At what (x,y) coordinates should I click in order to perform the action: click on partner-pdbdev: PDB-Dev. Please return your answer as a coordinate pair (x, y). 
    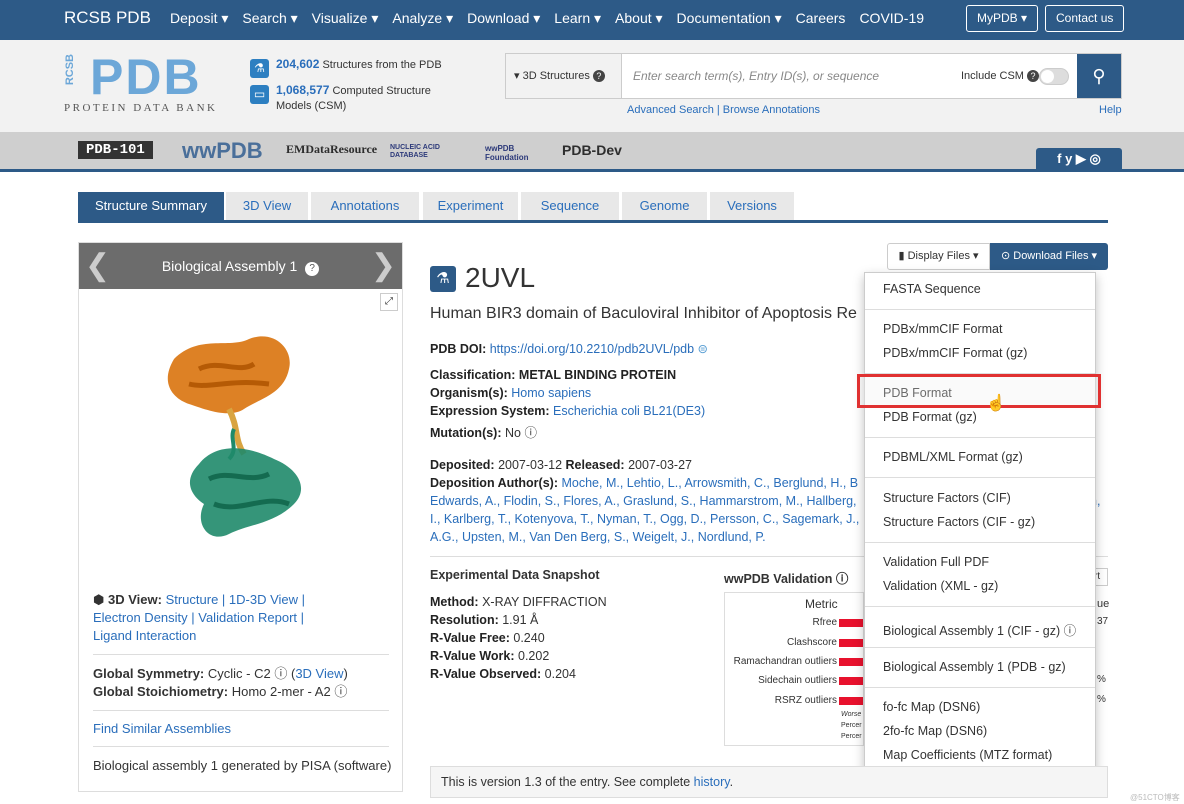
    Looking at the image, I should click on (592, 150).